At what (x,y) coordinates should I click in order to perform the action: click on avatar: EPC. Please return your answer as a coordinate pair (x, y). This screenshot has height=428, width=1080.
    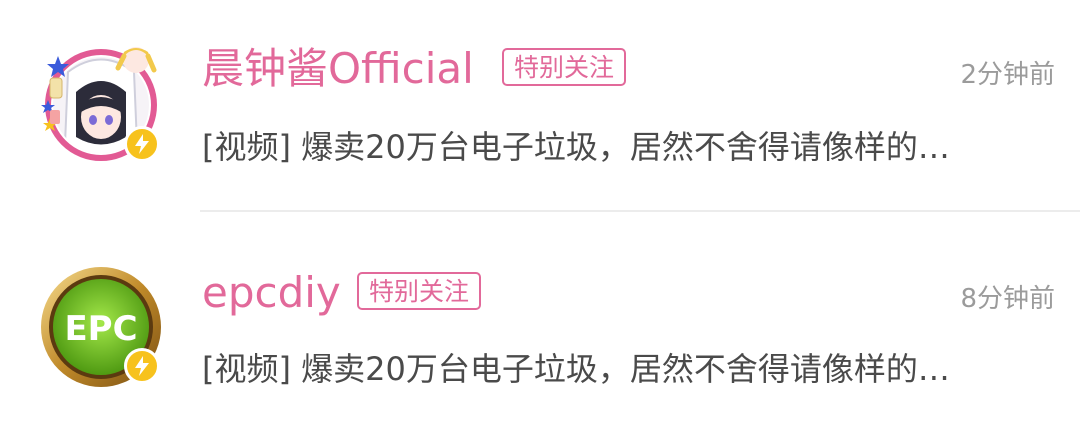
    Looking at the image, I should click on (101, 327).